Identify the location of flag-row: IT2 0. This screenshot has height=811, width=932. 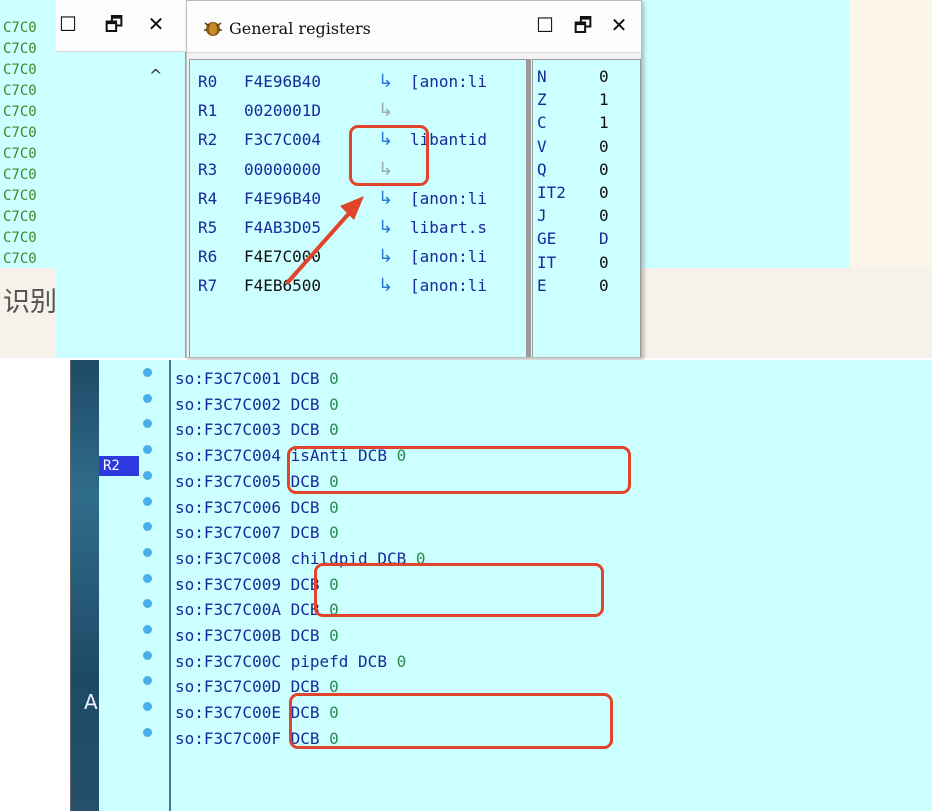
(586, 193).